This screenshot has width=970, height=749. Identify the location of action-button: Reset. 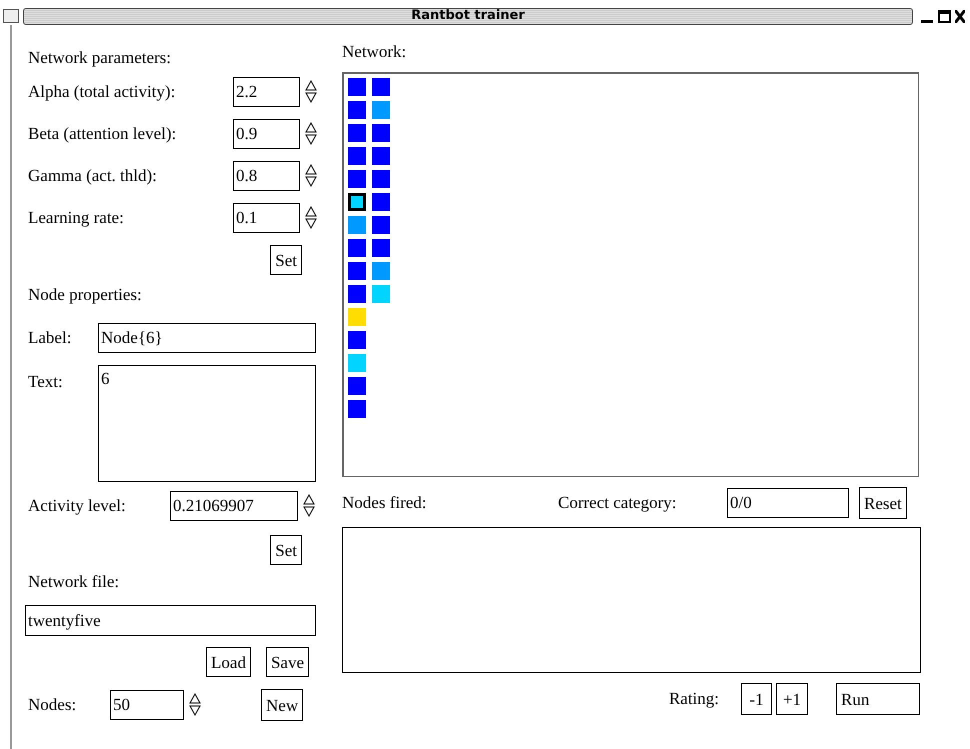
(883, 503).